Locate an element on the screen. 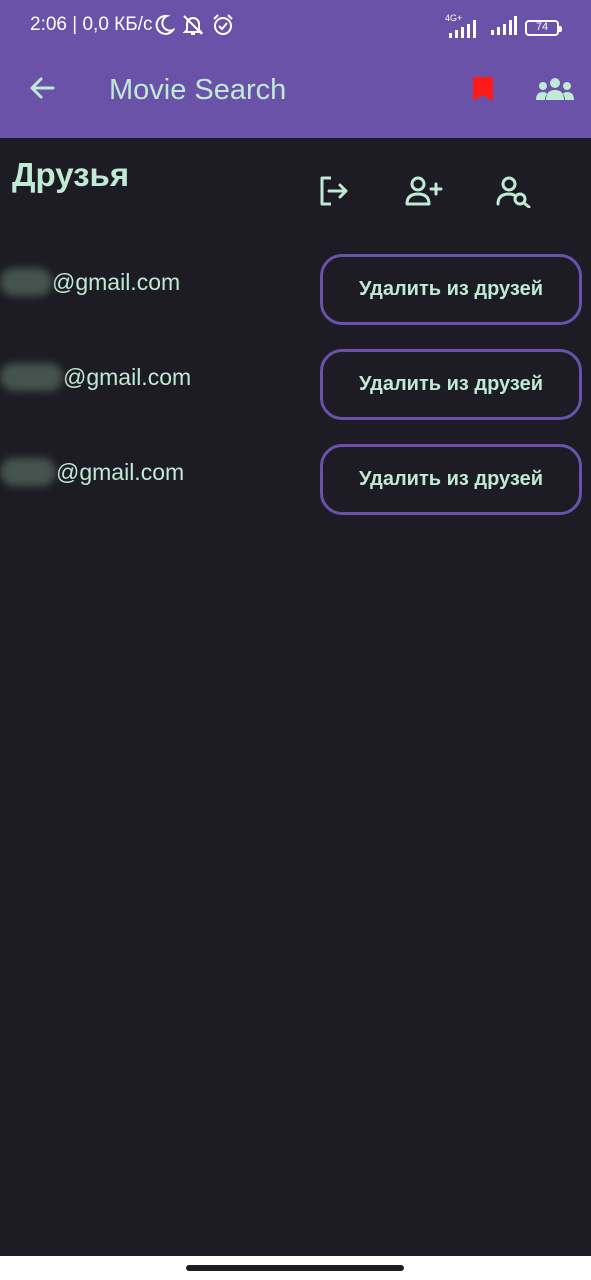 Image resolution: width=591 pixels, height=1280 pixels. app-title: Movie Search is located at coordinates (198, 90).